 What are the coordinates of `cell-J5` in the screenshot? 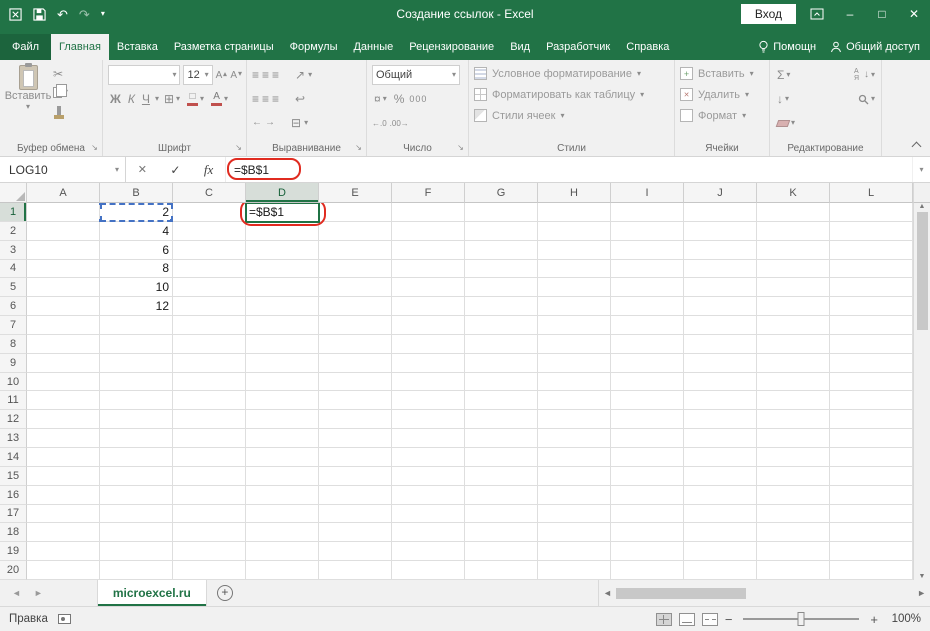 It's located at (720, 288).